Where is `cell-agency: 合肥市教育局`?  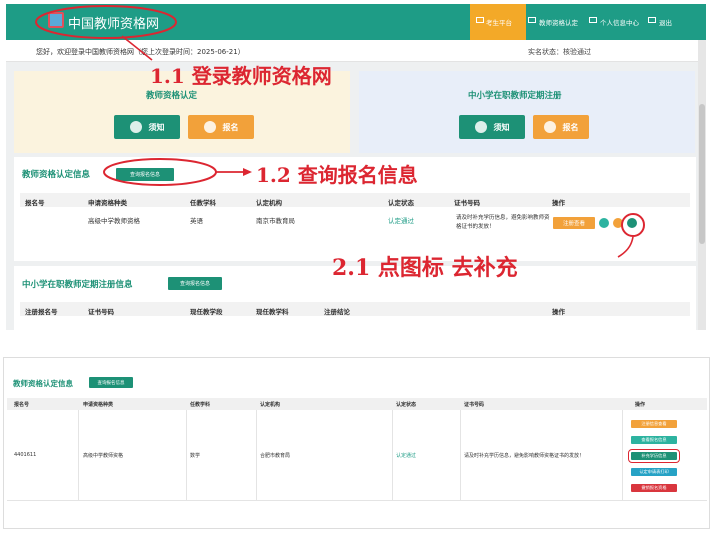 cell-agency: 合肥市教育局 is located at coordinates (275, 456).